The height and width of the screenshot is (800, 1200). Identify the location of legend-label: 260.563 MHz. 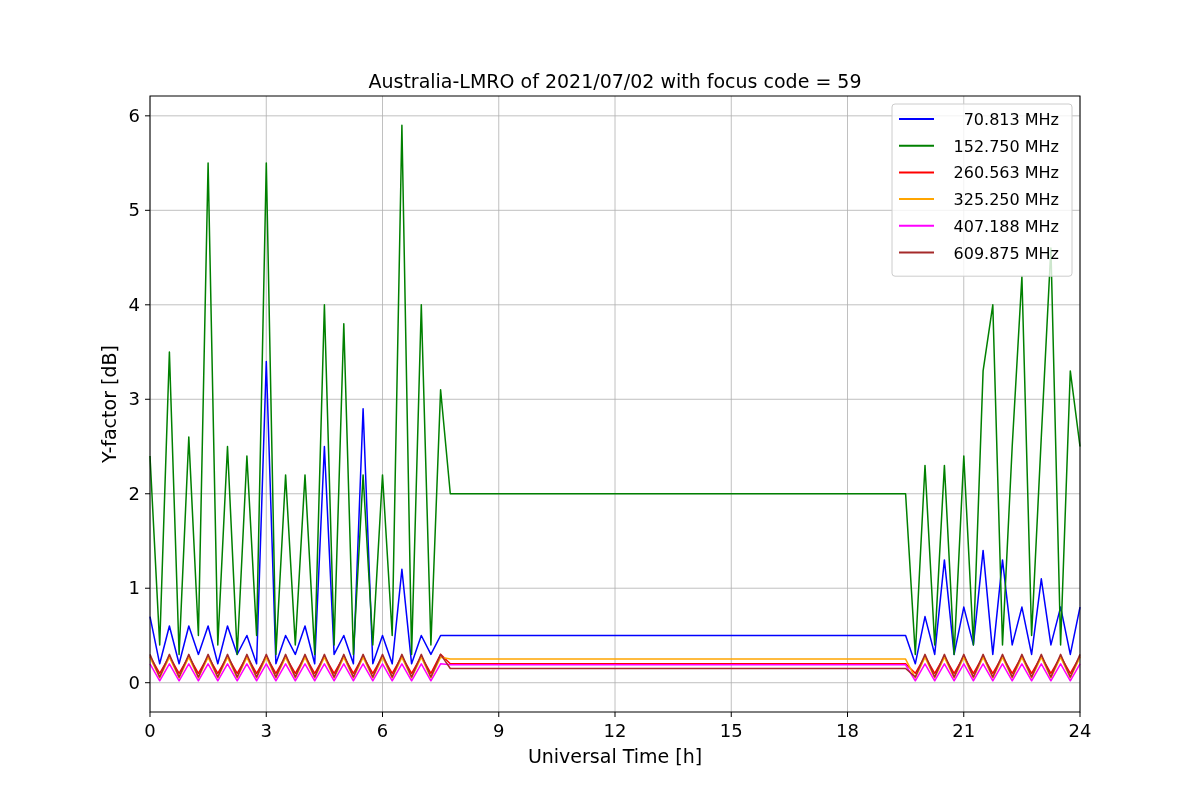
(1006, 173).